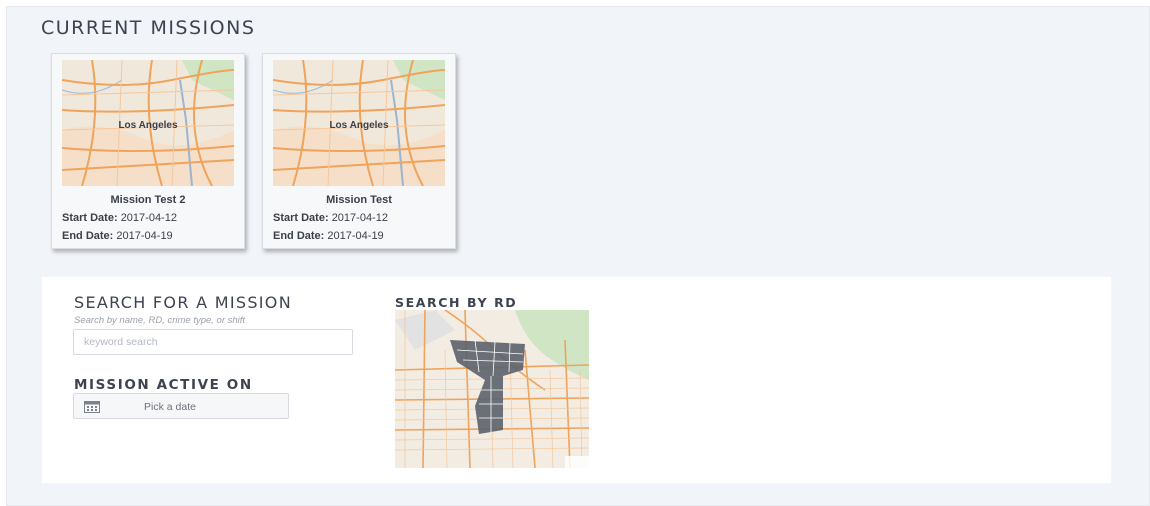  What do you see at coordinates (92, 407) in the screenshot?
I see `calendar-icon` at bounding box center [92, 407].